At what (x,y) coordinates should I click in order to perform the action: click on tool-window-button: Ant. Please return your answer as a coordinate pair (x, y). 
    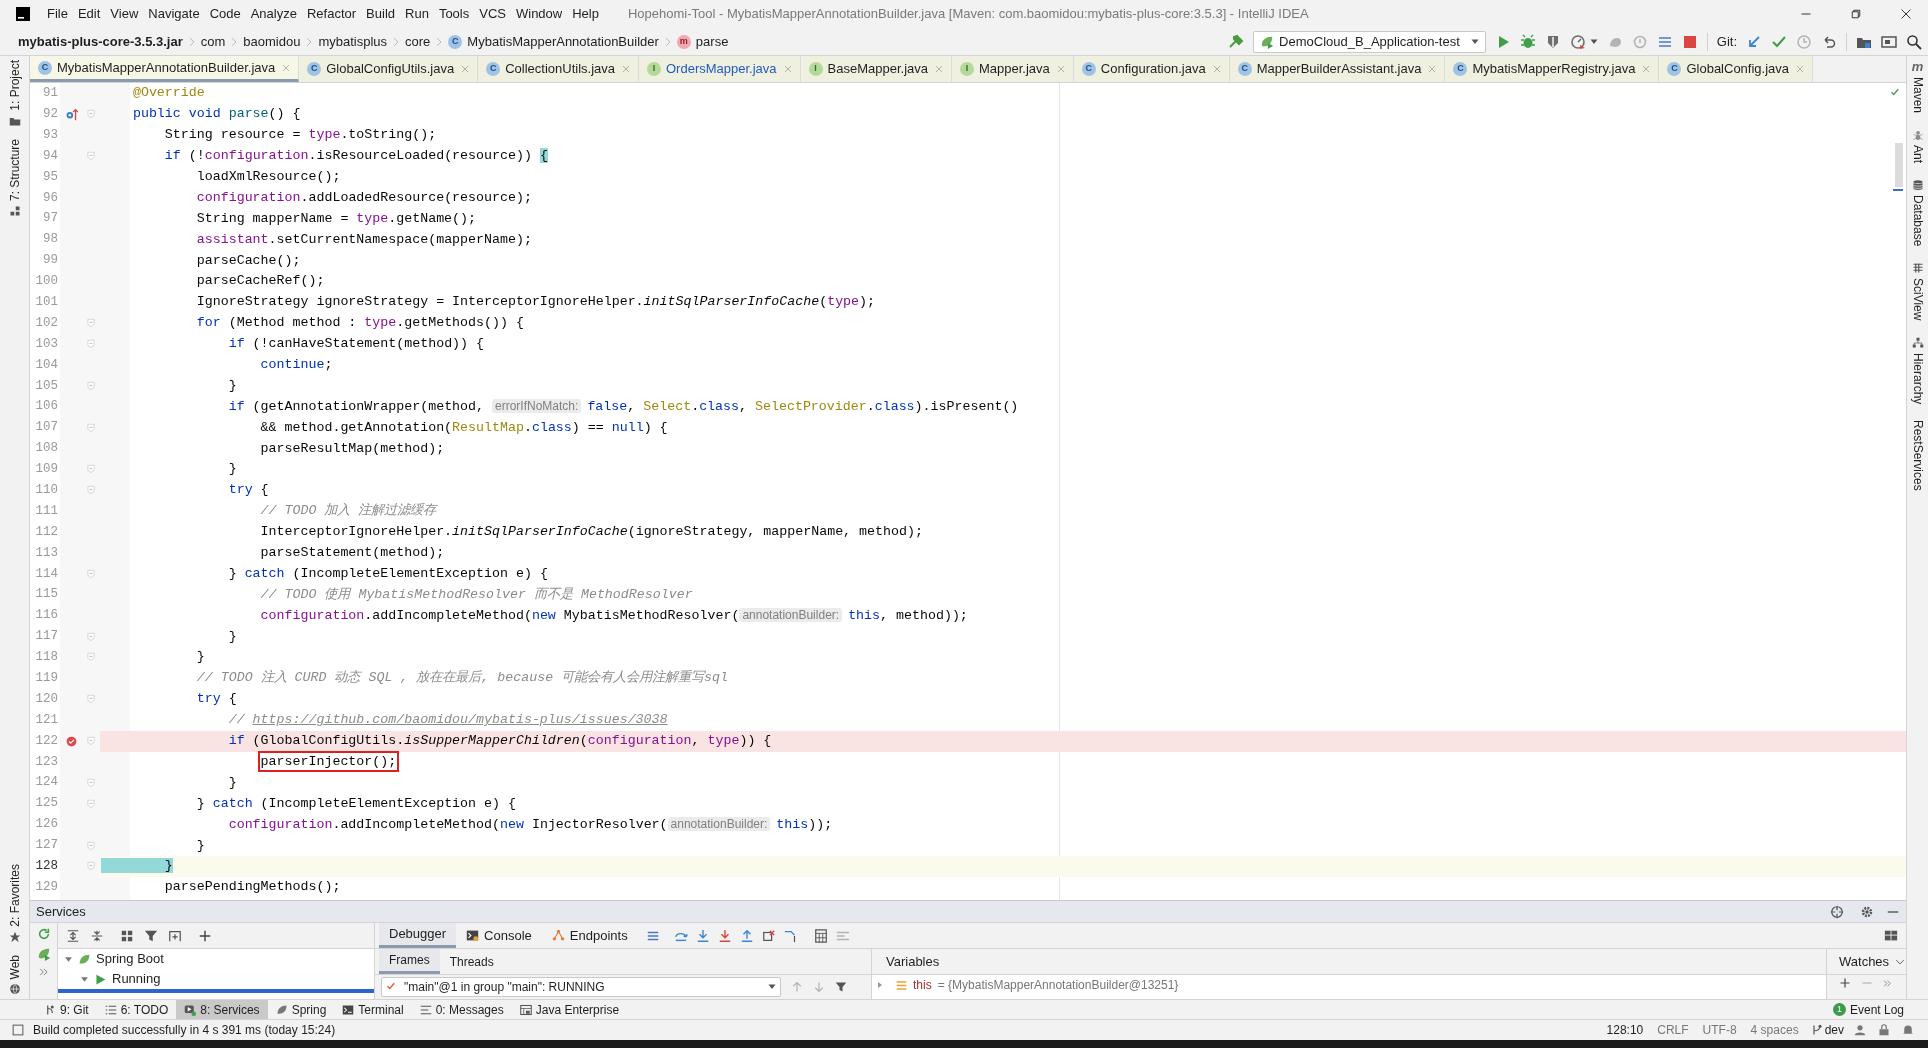
    Looking at the image, I should click on (1917, 146).